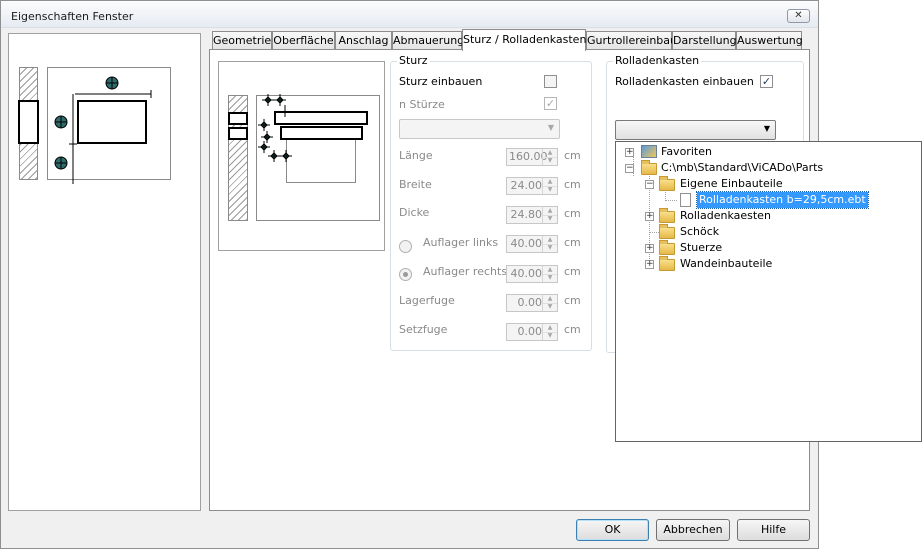 This screenshot has width=923, height=551. I want to click on help-button: Hilfe, so click(773, 530).